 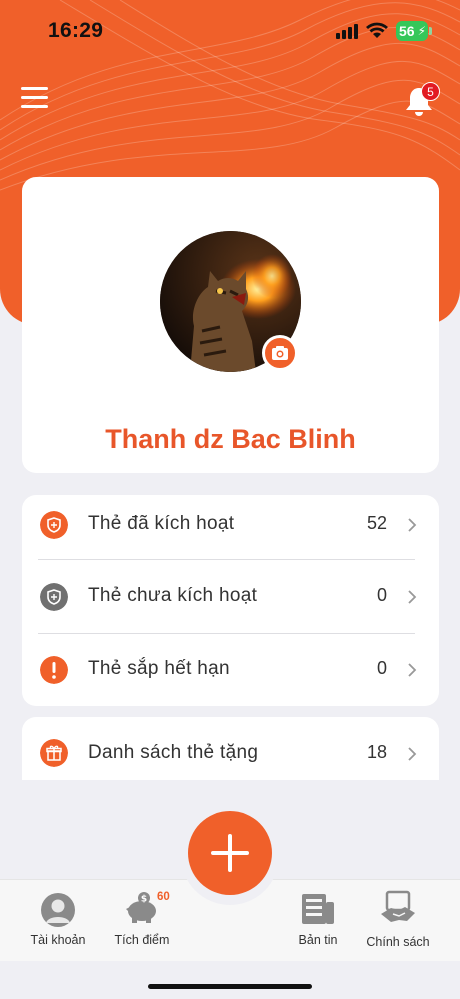 I want to click on tab-label: Tích điểm, so click(x=142, y=940).